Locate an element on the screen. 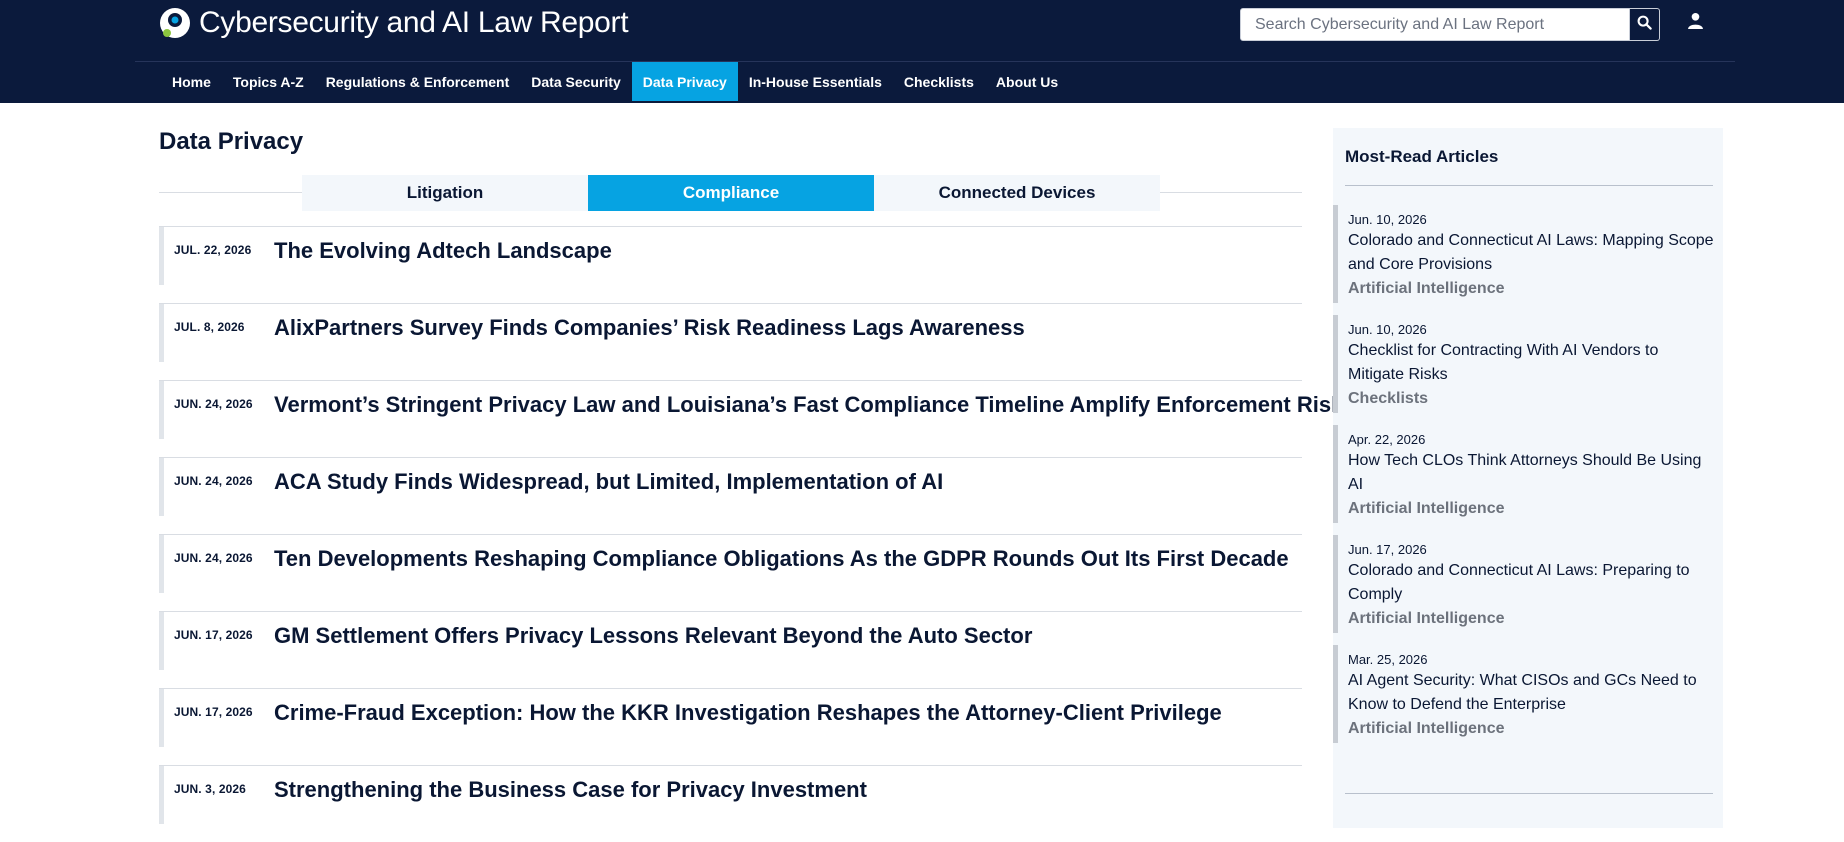 The width and height of the screenshot is (1844, 842). nav-item-in-house-essentials: In-House Essentials is located at coordinates (815, 81).